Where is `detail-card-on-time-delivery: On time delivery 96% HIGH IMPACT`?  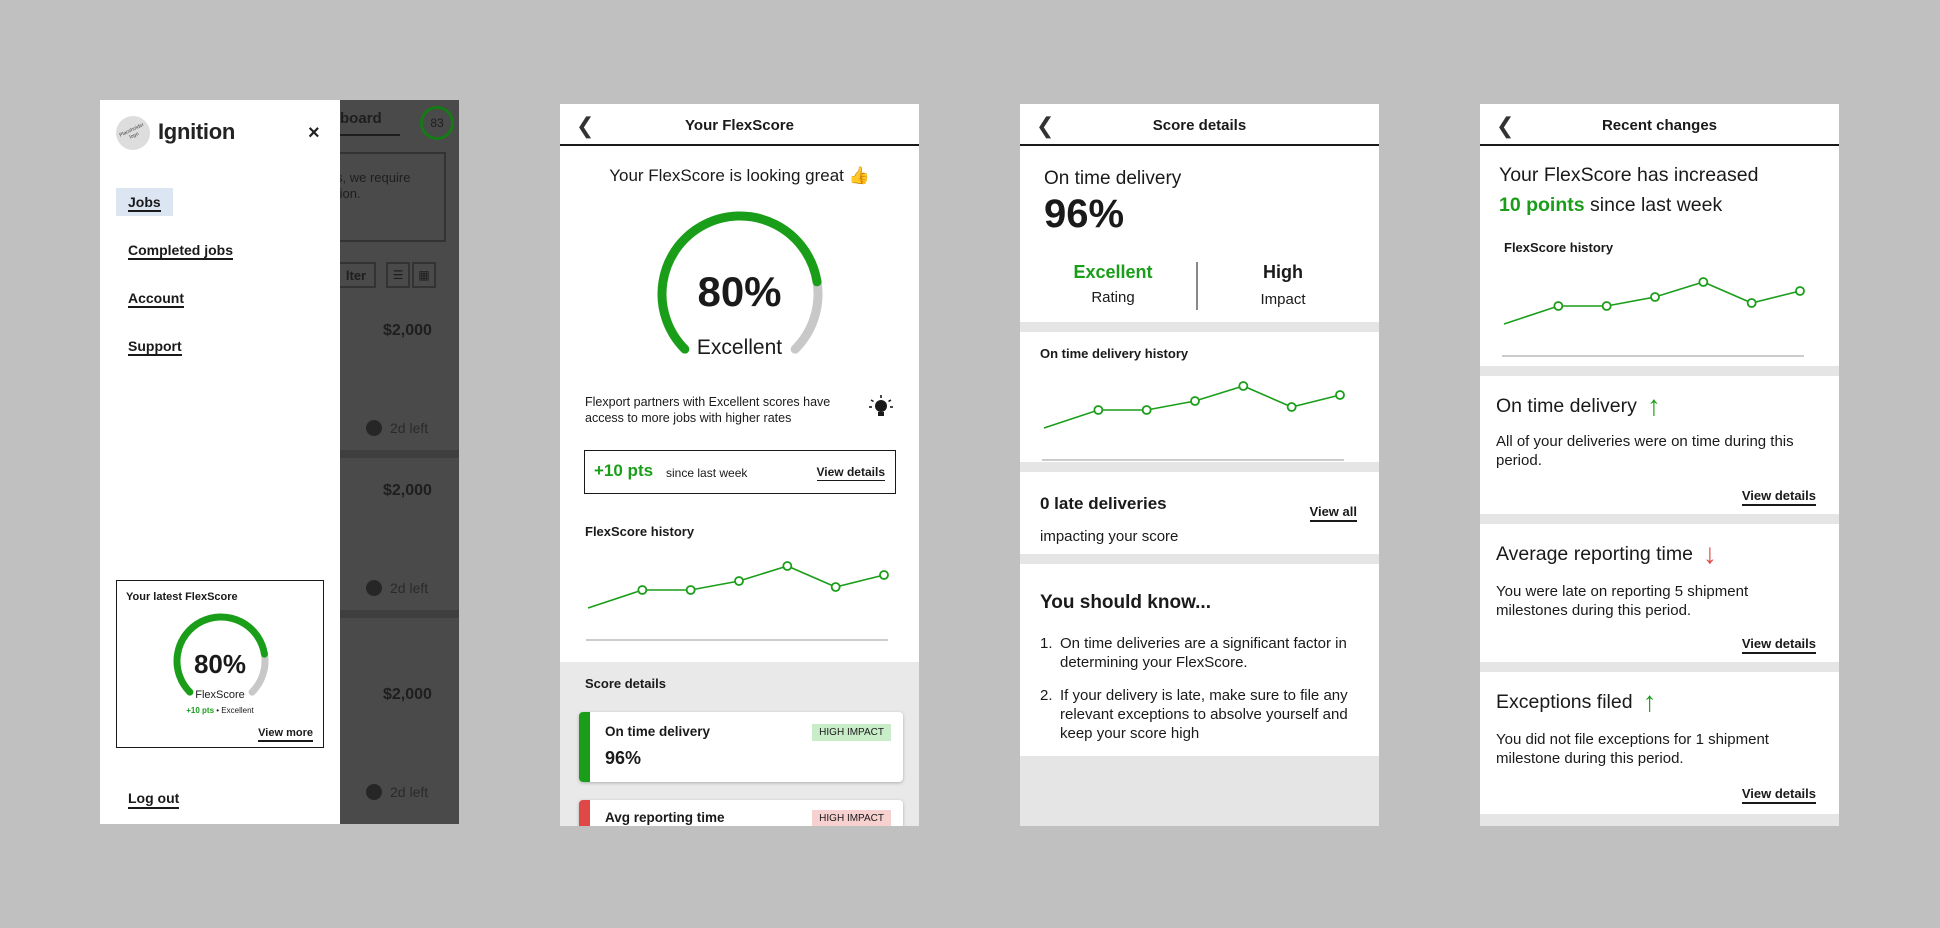 detail-card-on-time-delivery: On time delivery 96% HIGH IMPACT is located at coordinates (741, 747).